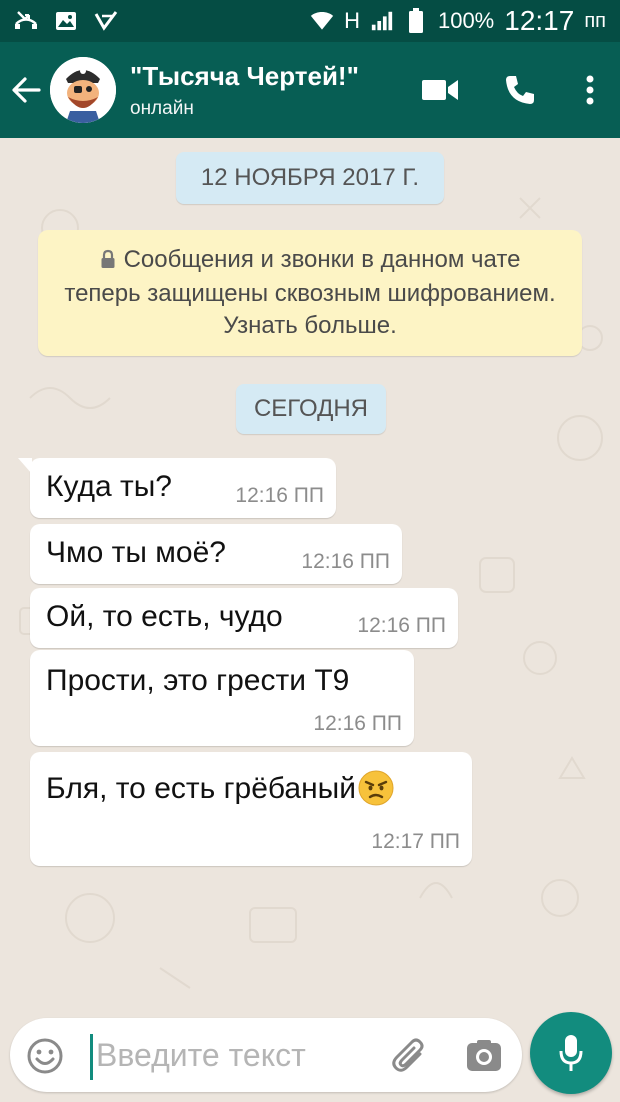  I want to click on message-bubble: Ой, то есть, чудо 12:16 ПП, so click(244, 618).